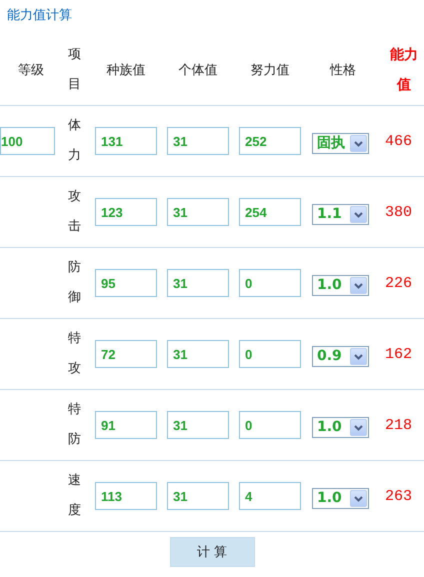 The image size is (424, 577). I want to click on stat-result: 226, so click(398, 283).